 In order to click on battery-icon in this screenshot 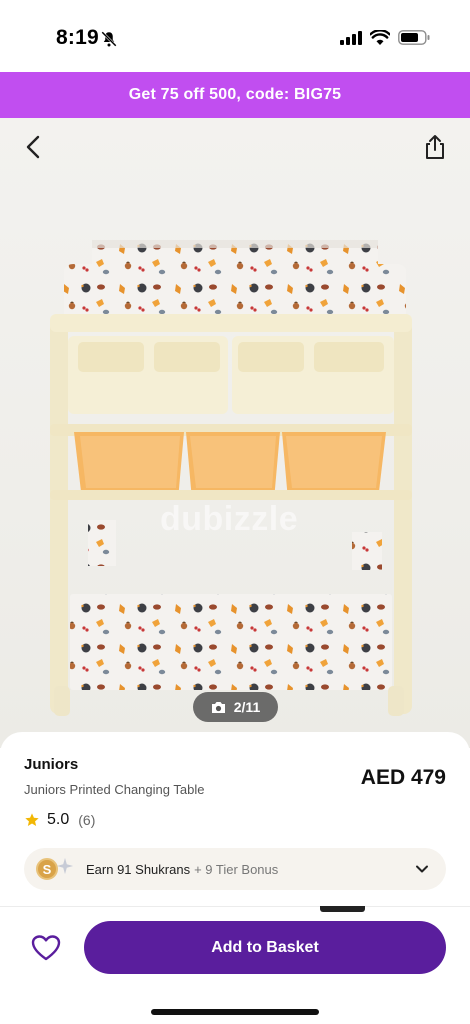, I will do `click(414, 37)`.